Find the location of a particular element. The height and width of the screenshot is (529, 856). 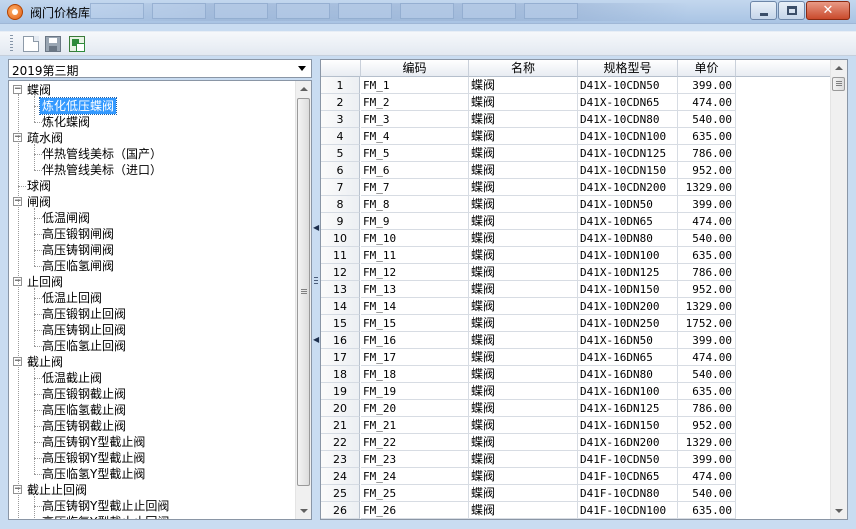

cell-spec: D41X-10CDN65 is located at coordinates (628, 102).